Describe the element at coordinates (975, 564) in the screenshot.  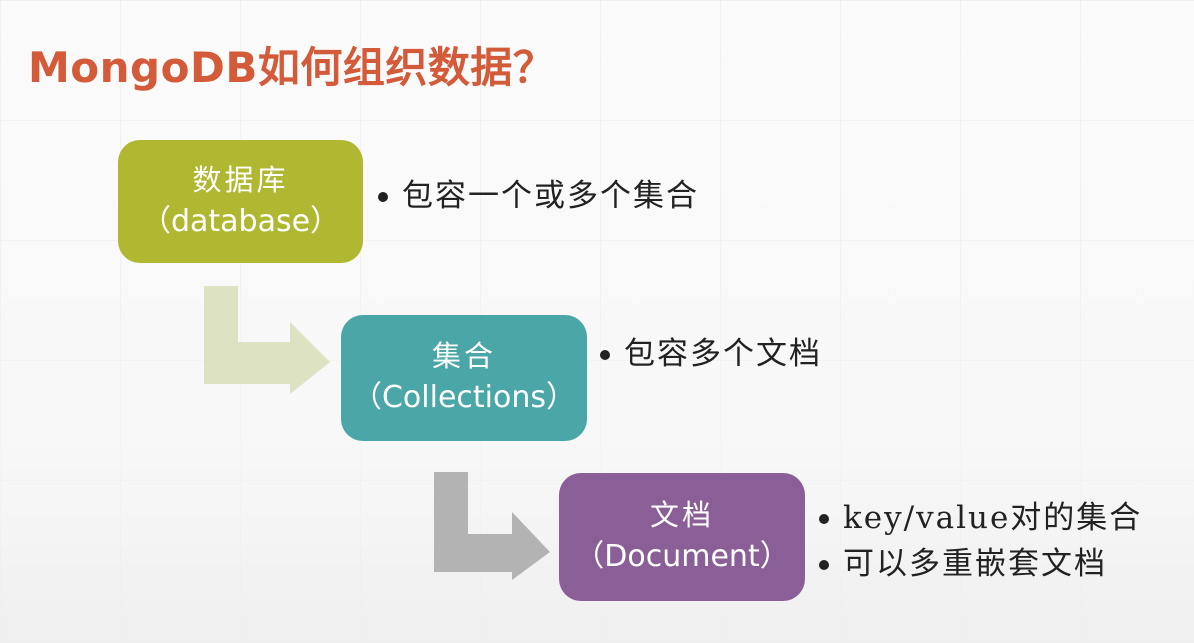
I see `bullet-text: 可以多重嵌套文档` at that location.